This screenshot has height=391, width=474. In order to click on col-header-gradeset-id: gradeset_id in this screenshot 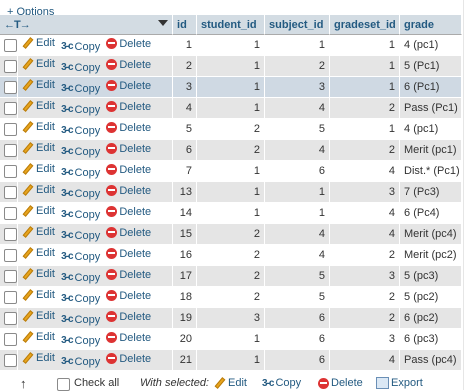, I will do `click(365, 25)`.